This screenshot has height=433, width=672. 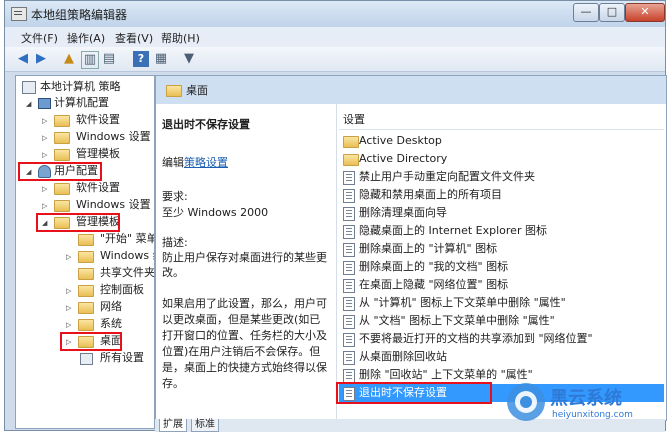 I want to click on app-icon, so click(x=19, y=14).